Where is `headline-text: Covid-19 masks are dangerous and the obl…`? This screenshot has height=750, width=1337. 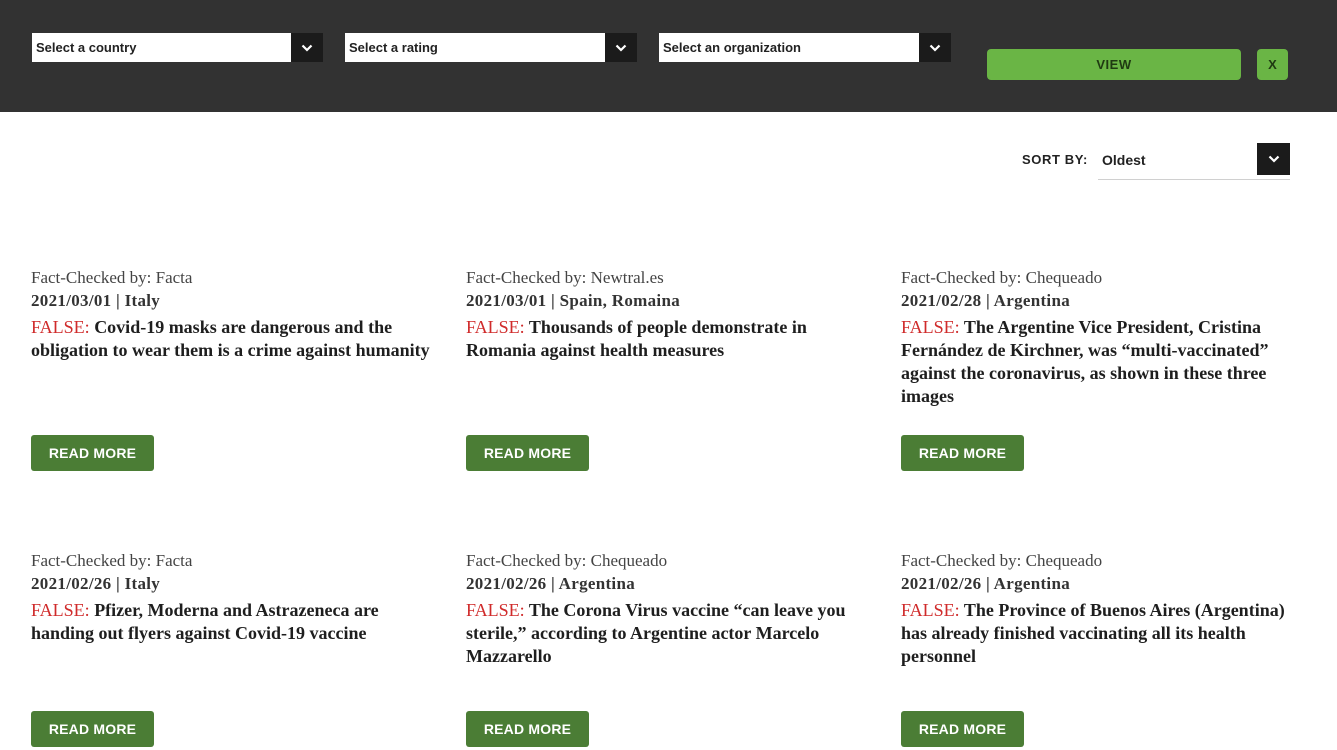
headline-text: Covid-19 masks are dangerous and the obl… is located at coordinates (230, 338).